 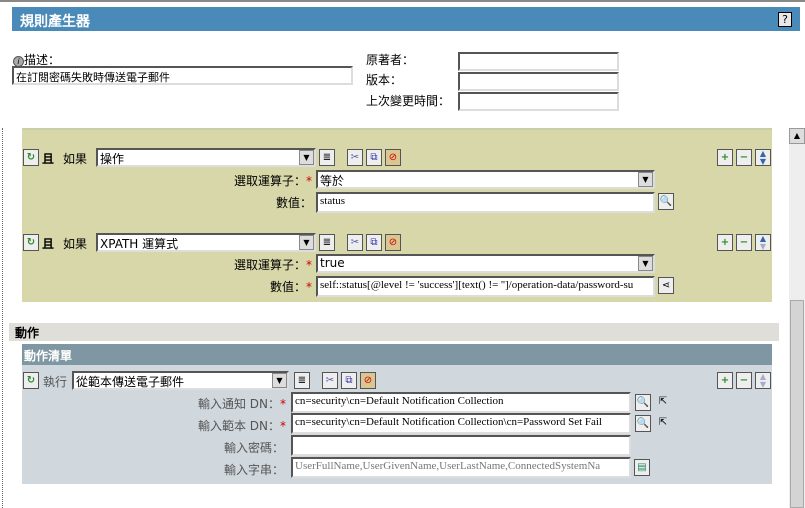 What do you see at coordinates (390, 60) in the screenshot?
I see `author-label: 原著者：` at bounding box center [390, 60].